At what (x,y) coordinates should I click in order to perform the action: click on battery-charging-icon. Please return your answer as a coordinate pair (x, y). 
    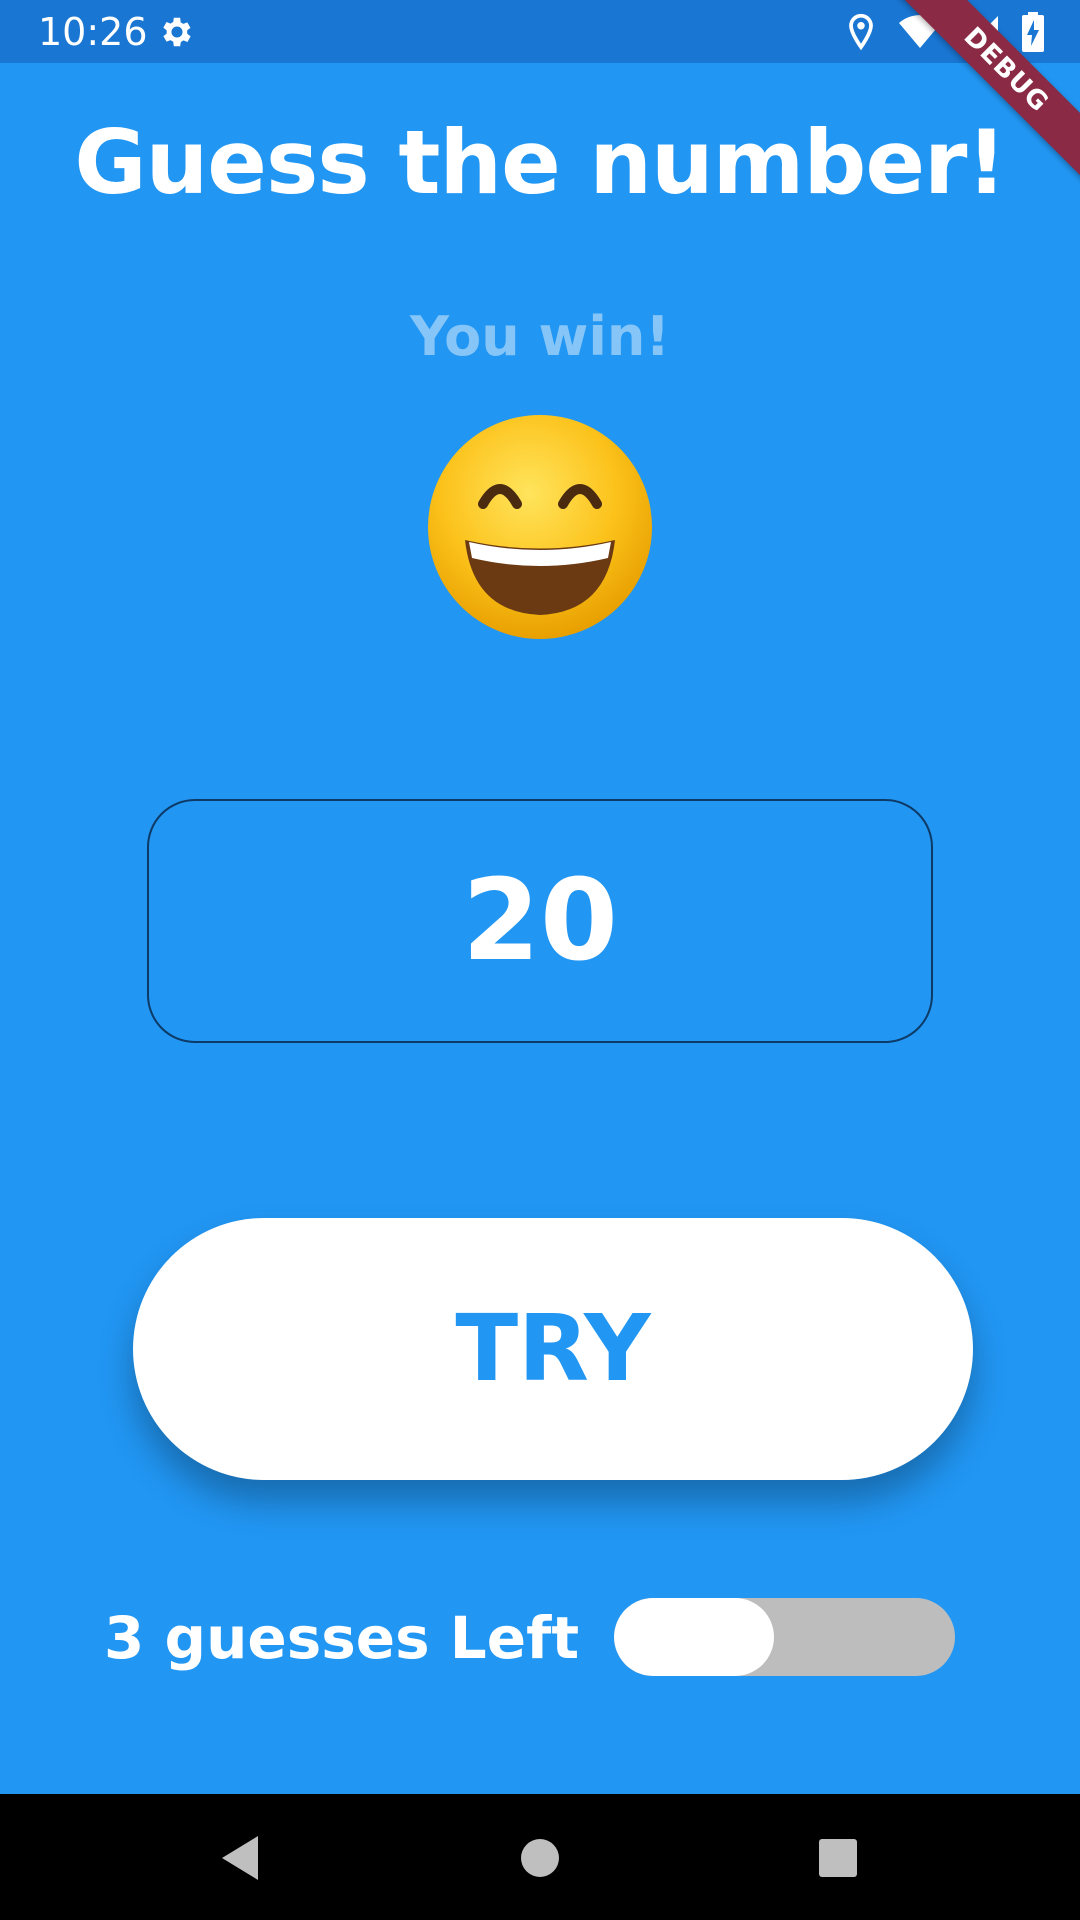
    Looking at the image, I should click on (1033, 32).